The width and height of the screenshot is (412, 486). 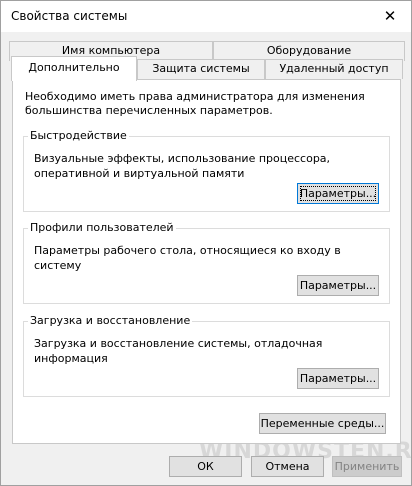 I want to click on tab-hardware: Оборудование, so click(x=309, y=51).